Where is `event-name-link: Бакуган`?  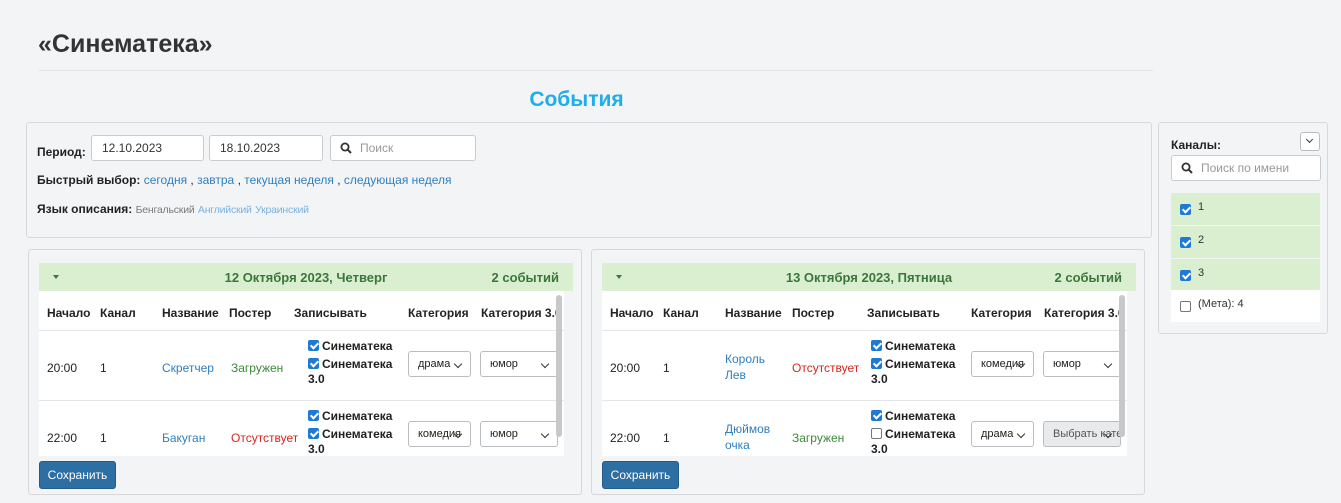
event-name-link: Бакуган is located at coordinates (183, 438).